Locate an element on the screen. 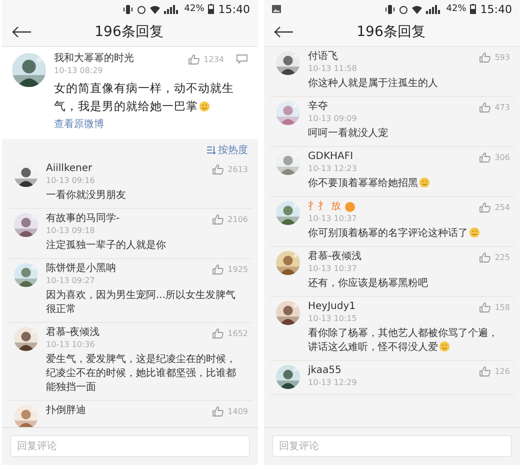  like-count: 254 is located at coordinates (502, 207).